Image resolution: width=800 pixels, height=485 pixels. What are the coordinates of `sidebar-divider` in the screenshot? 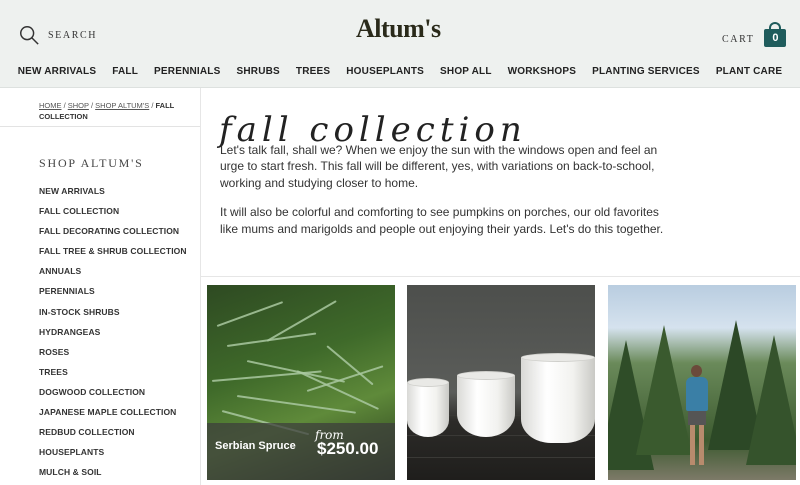 It's located at (100, 126).